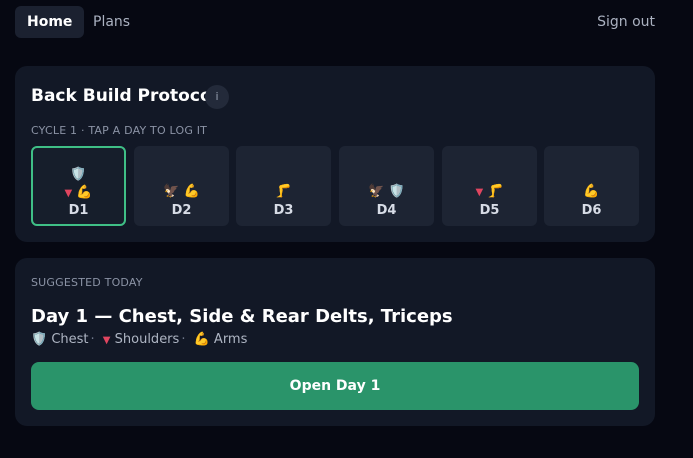 The image size is (693, 458). Describe the element at coordinates (147, 339) in the screenshot. I see `muscle-shoulders: Shoulders` at that location.